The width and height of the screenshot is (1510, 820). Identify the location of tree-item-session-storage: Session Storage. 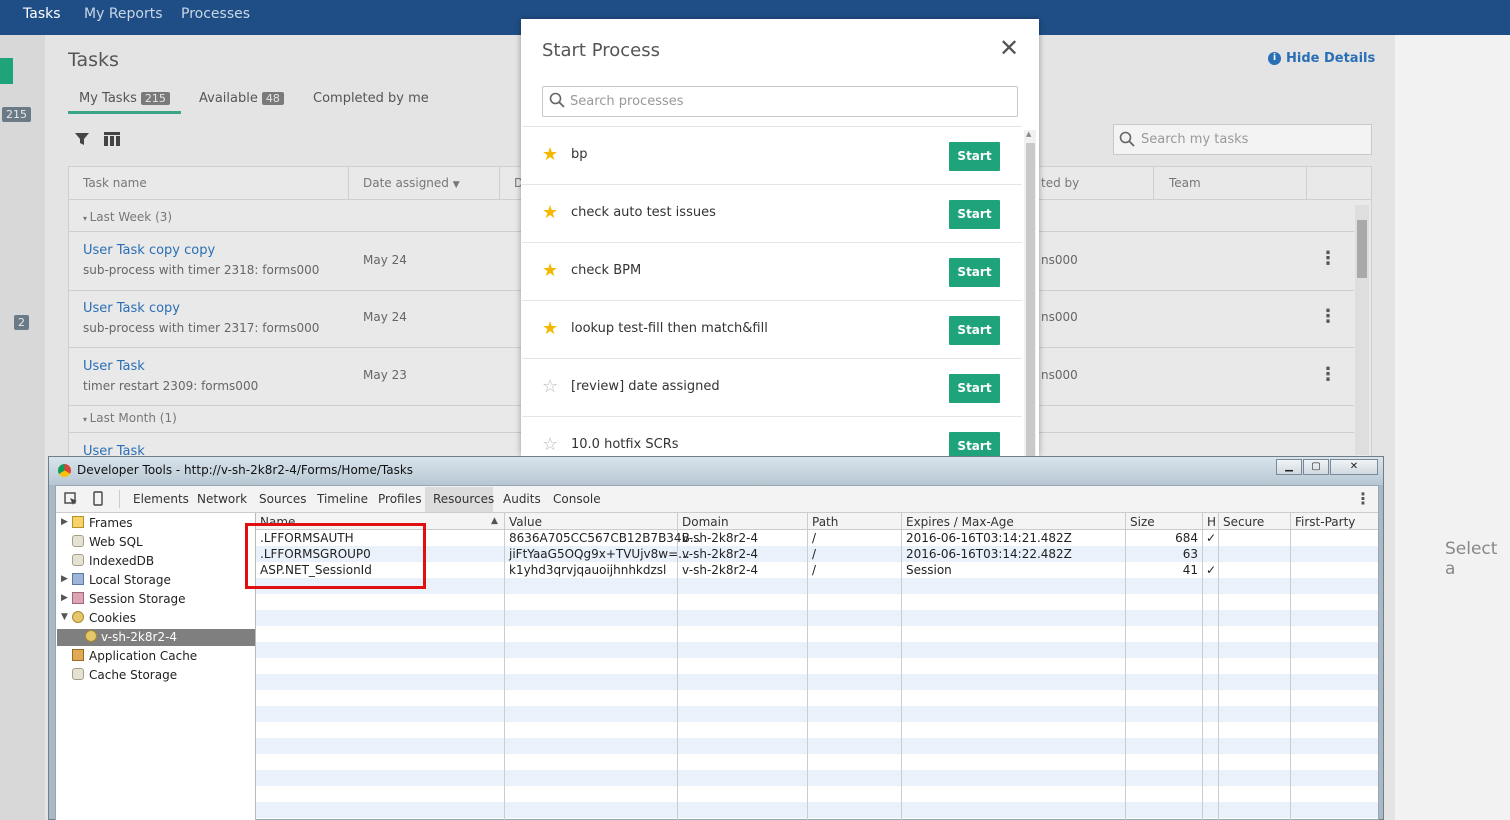
(137, 599).